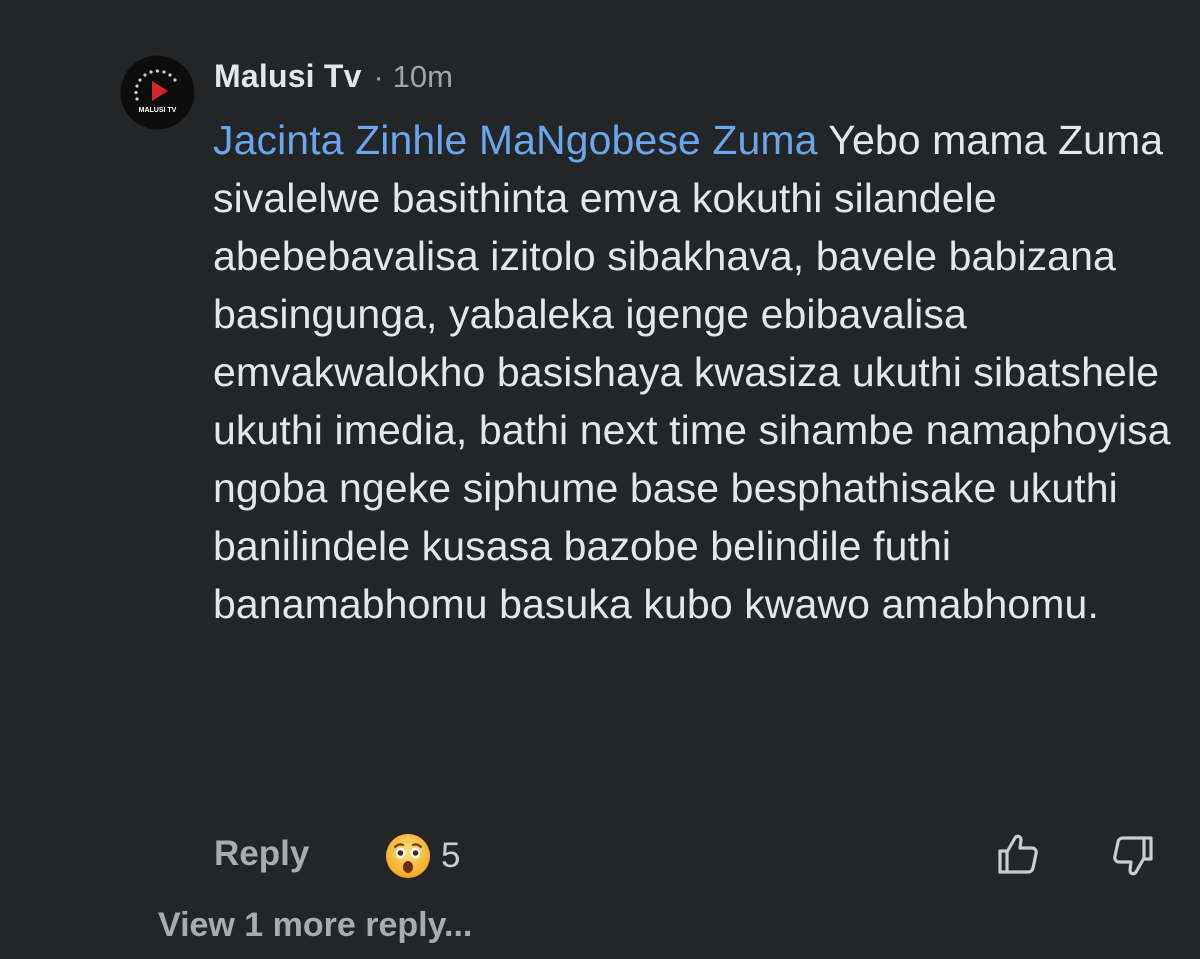  Describe the element at coordinates (515, 140) in the screenshot. I see `mention-link: Jacinta Zinhle MaNgobese Zuma` at that location.